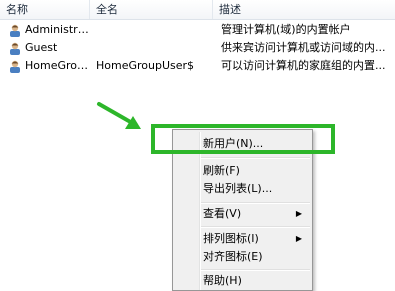 This screenshot has height=291, width=395. I want to click on column-header-full-name: 全名, so click(151, 9).